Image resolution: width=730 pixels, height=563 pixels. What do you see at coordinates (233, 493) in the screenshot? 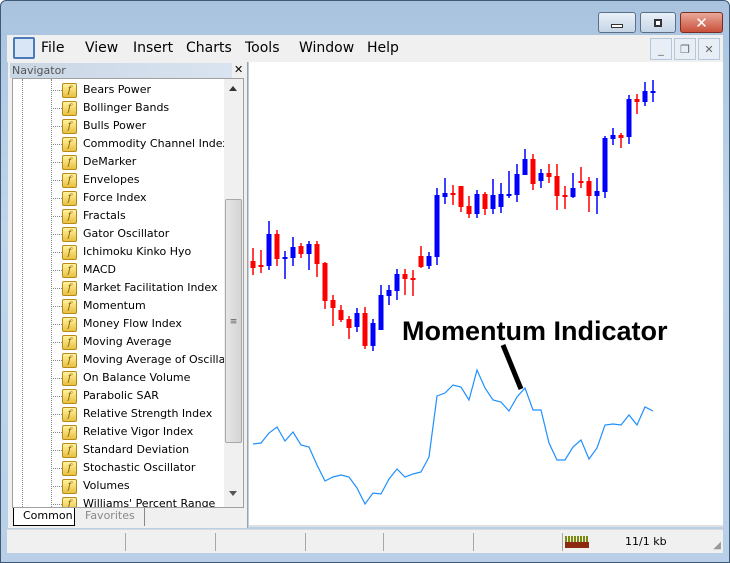
I see `scroll-down-icon` at bounding box center [233, 493].